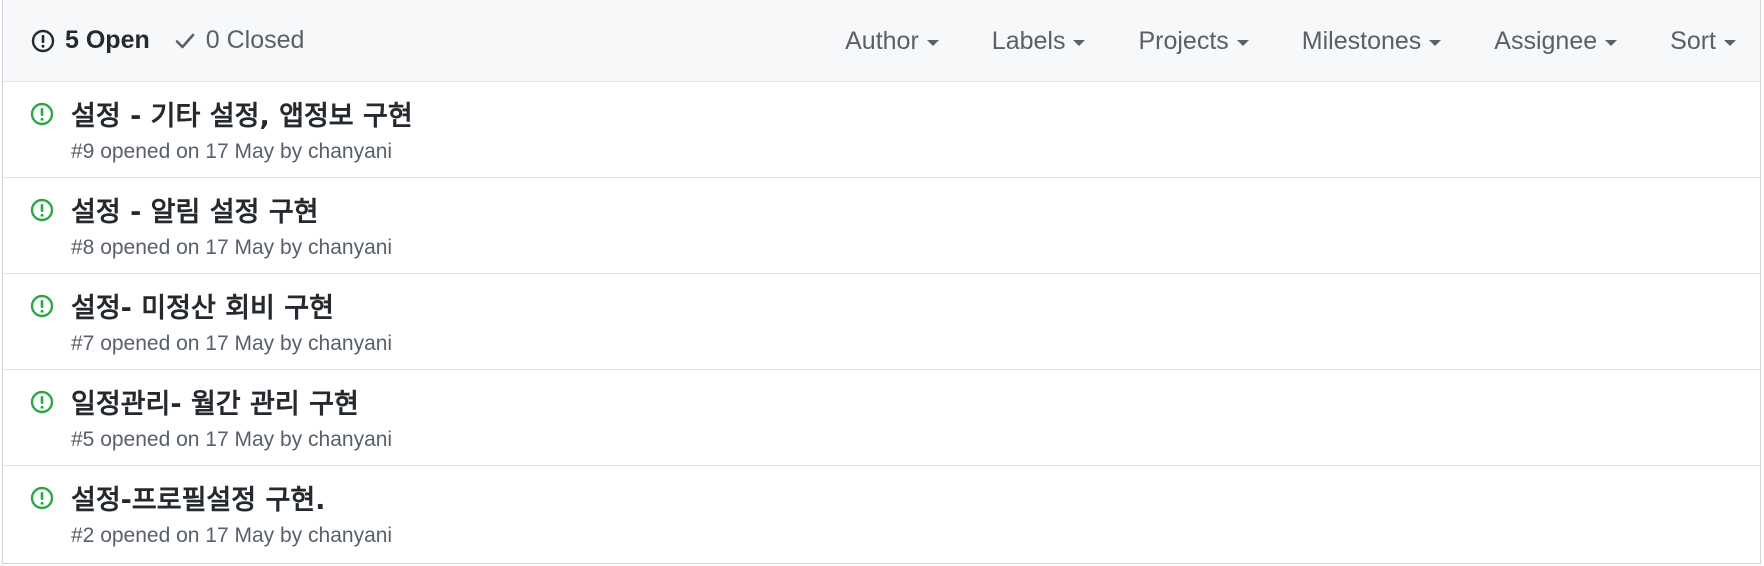 This screenshot has height=566, width=1764. What do you see at coordinates (83, 247) in the screenshot?
I see `issue-number: #8` at bounding box center [83, 247].